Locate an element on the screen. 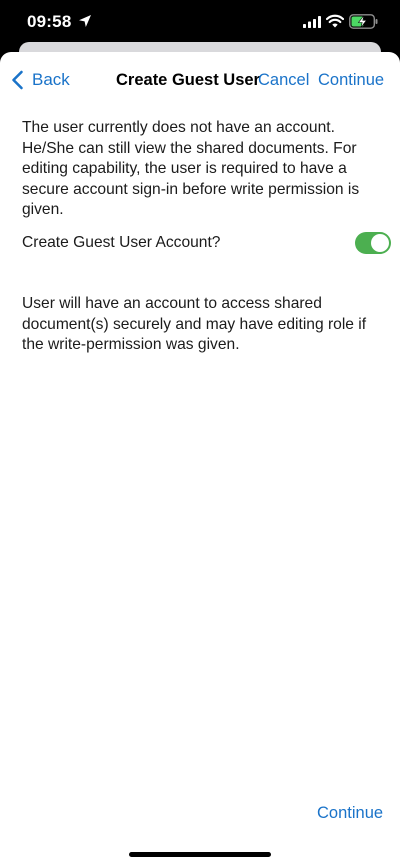 The height and width of the screenshot is (865, 400). battery-charging-icon is located at coordinates (363, 21).